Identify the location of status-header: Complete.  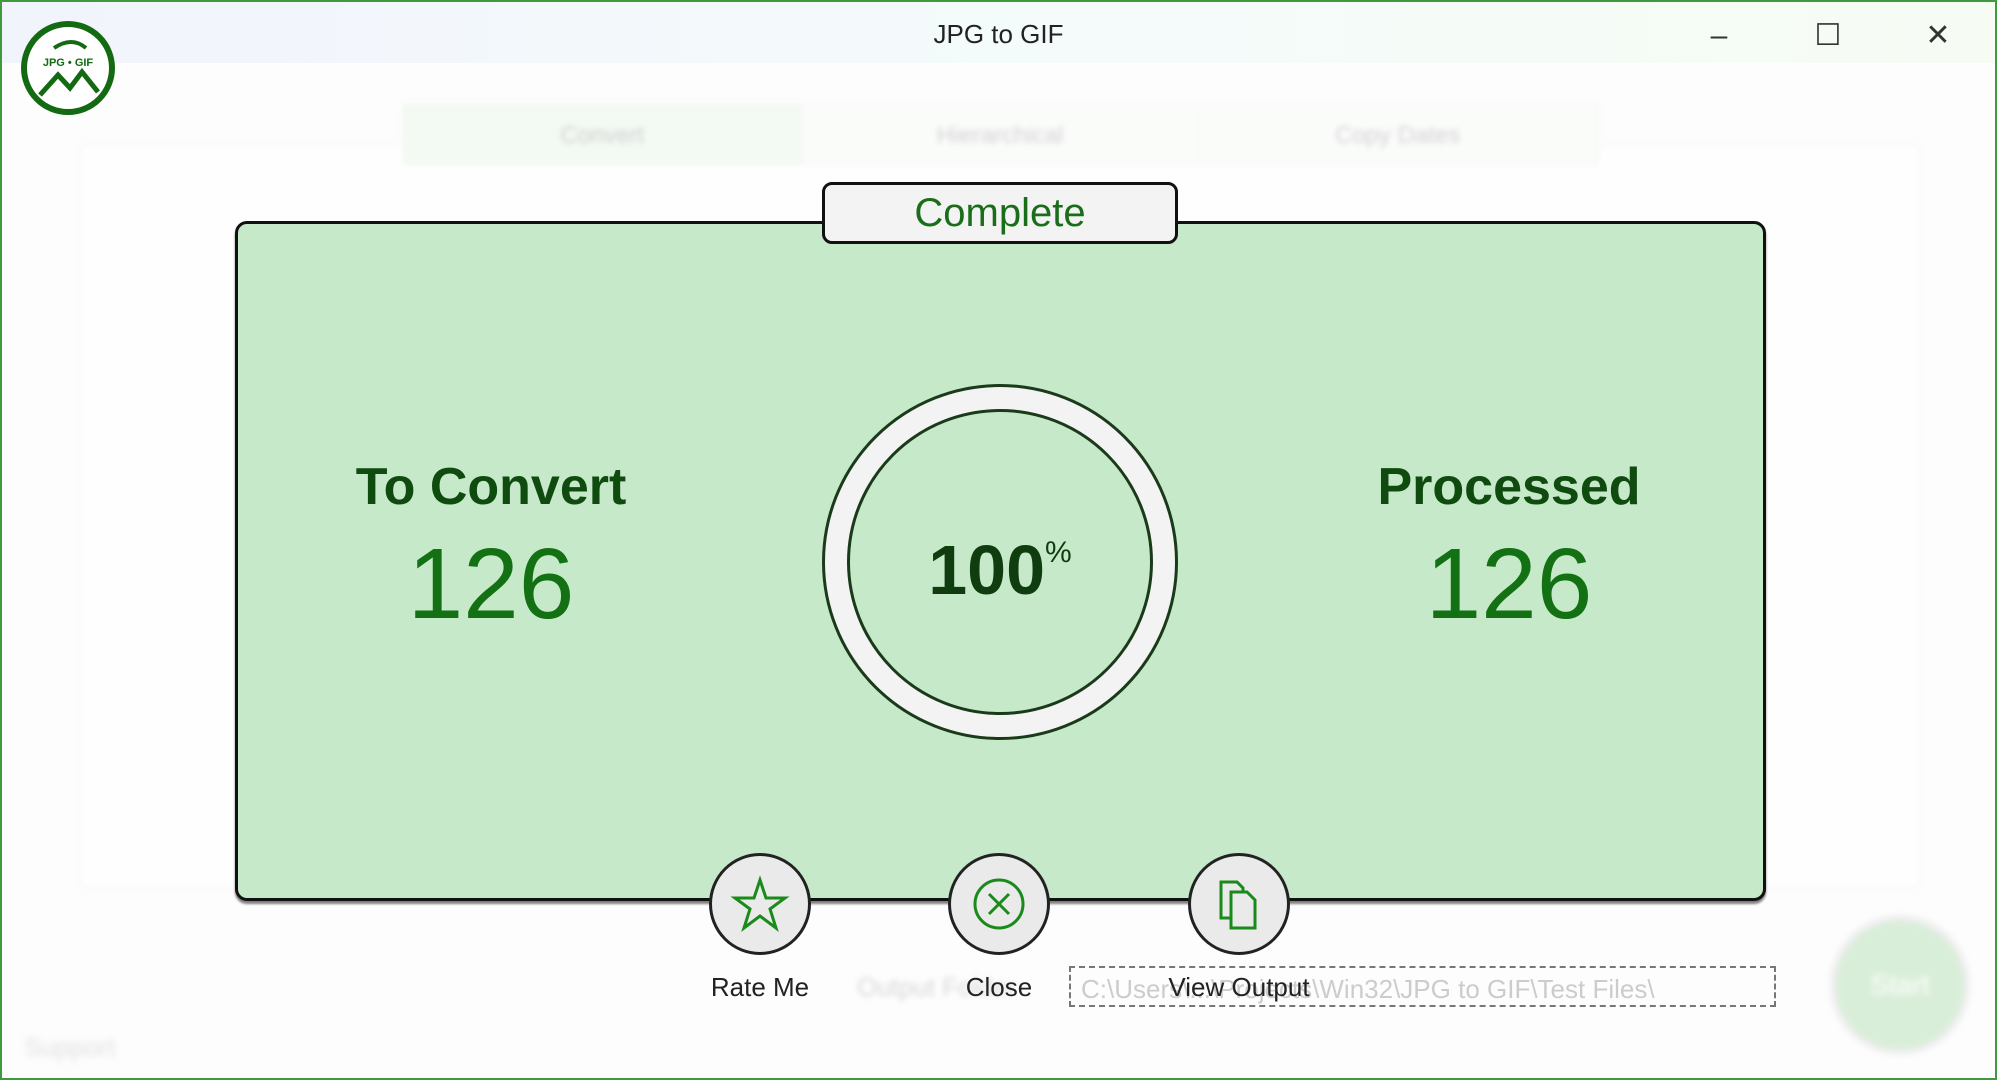
(1000, 213).